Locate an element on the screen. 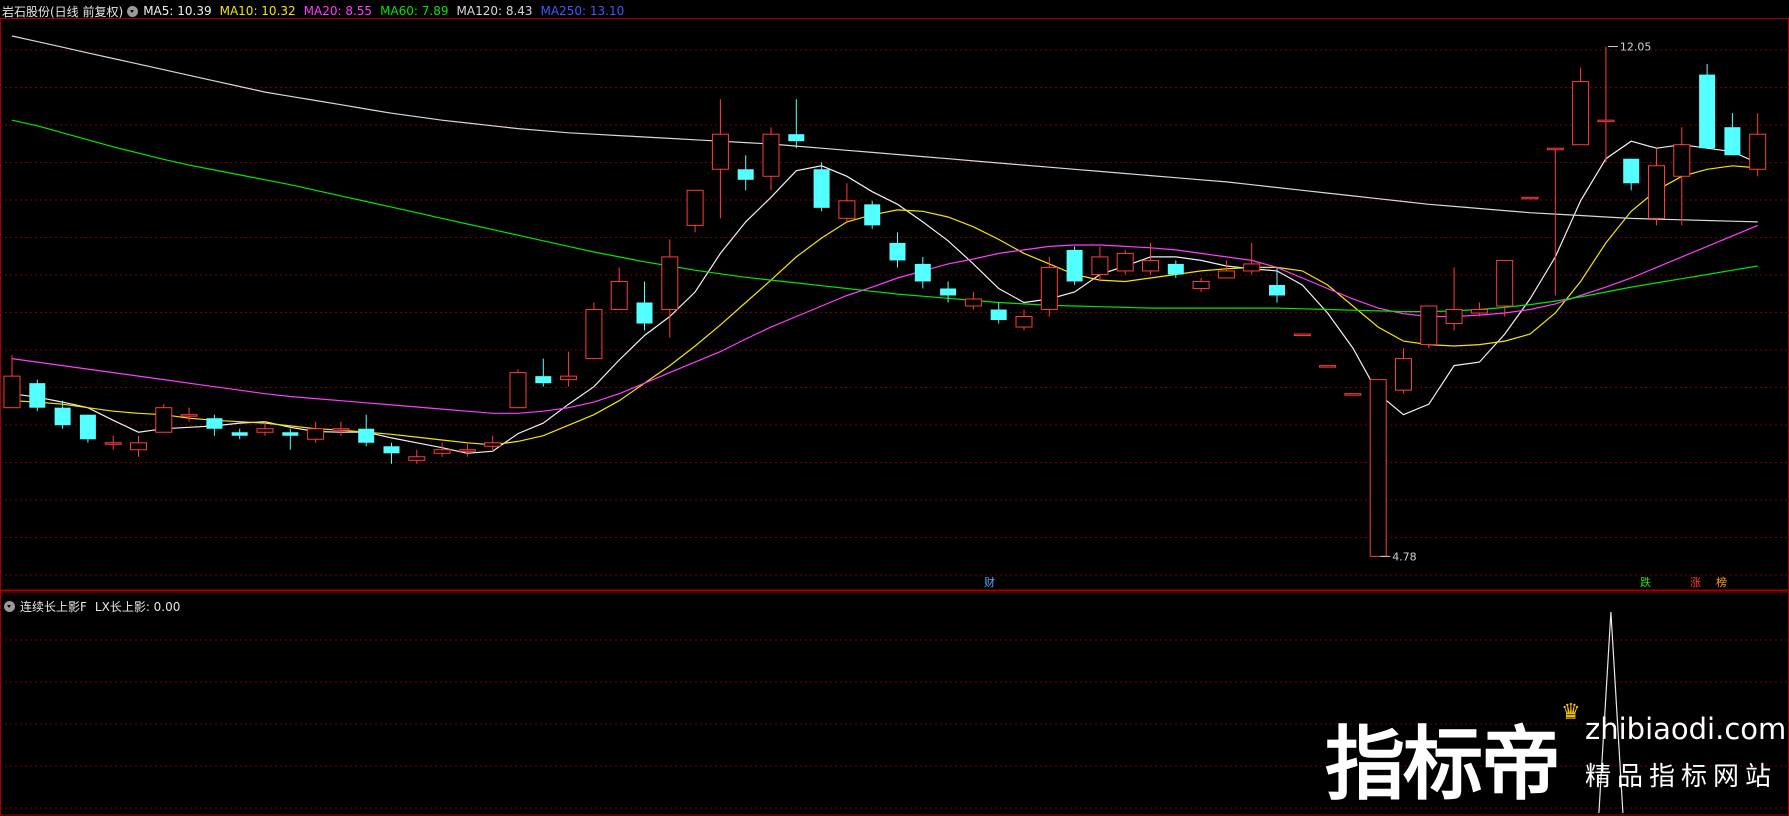 This screenshot has width=1789, height=816. event-bang-marker: 榜 is located at coordinates (1721, 583).